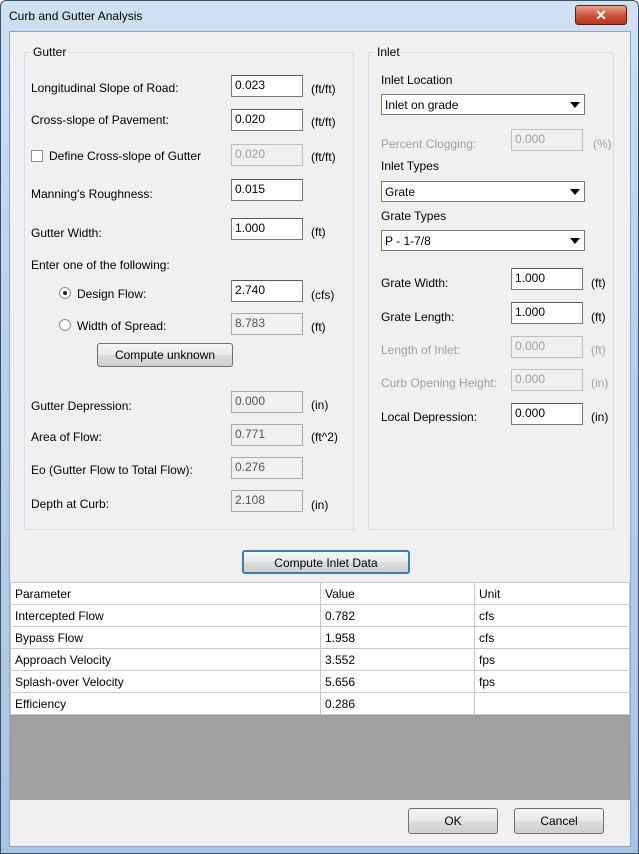 Image resolution: width=639 pixels, height=854 pixels. I want to click on clogging-label: Percent Clogging:, so click(429, 144).